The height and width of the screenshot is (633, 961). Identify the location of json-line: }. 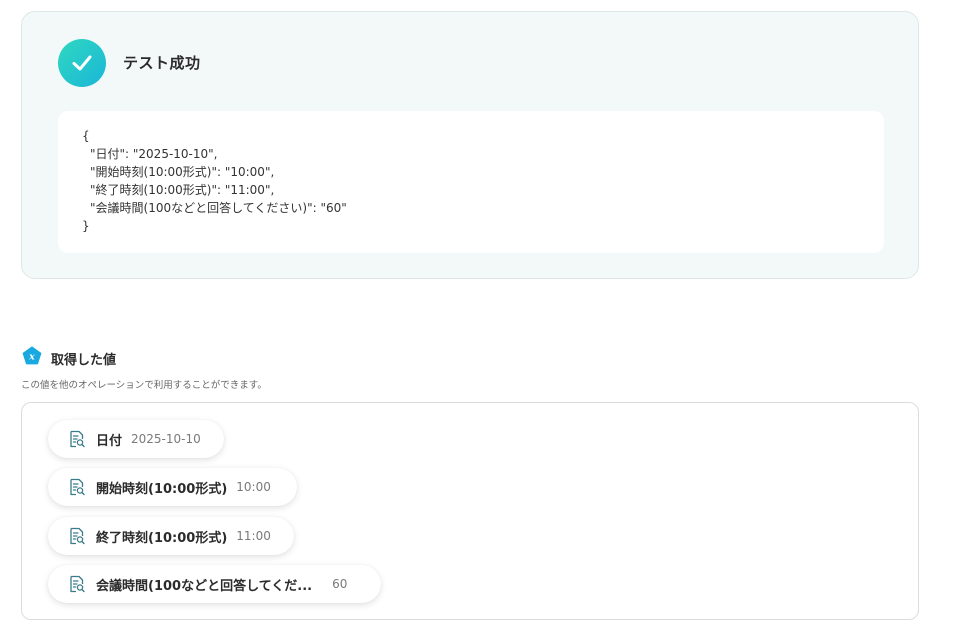
(86, 226).